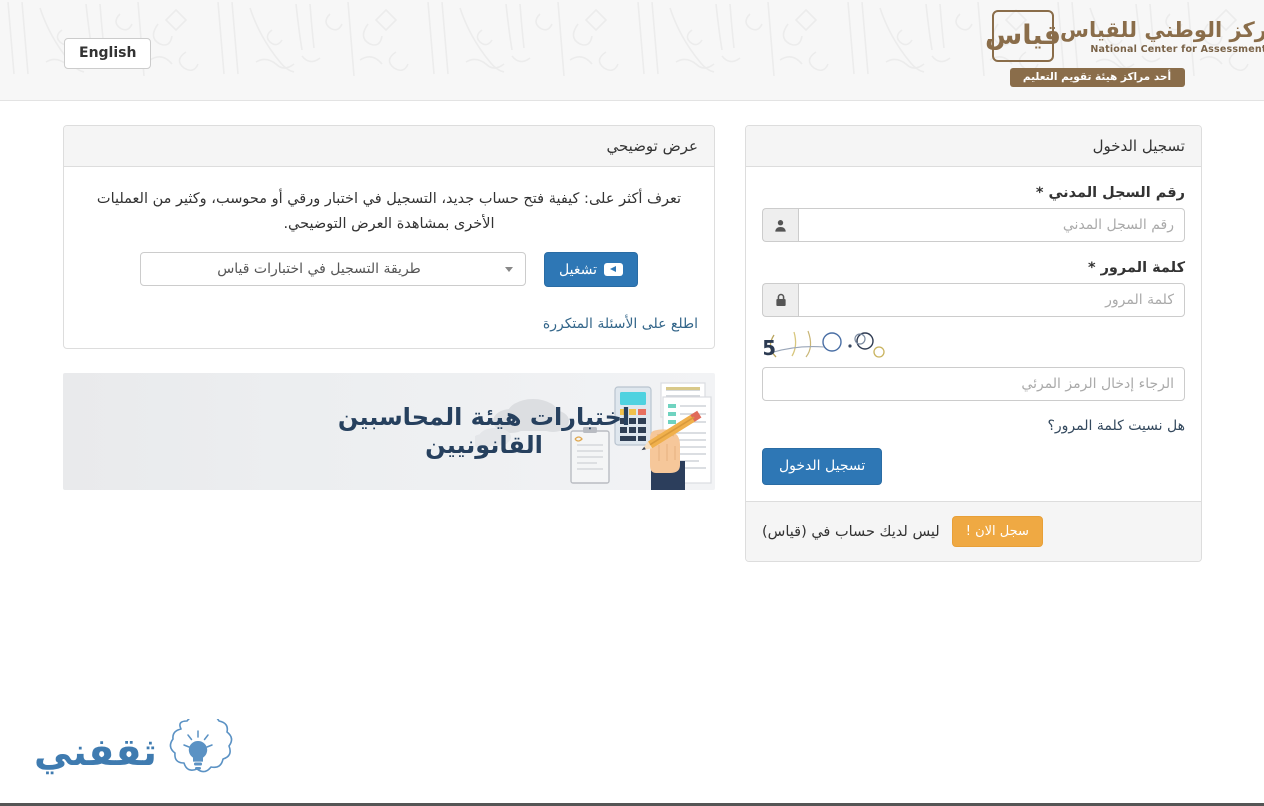 Image resolution: width=1264 pixels, height=806 pixels. I want to click on play-demo-button: تشغيل, so click(591, 269).